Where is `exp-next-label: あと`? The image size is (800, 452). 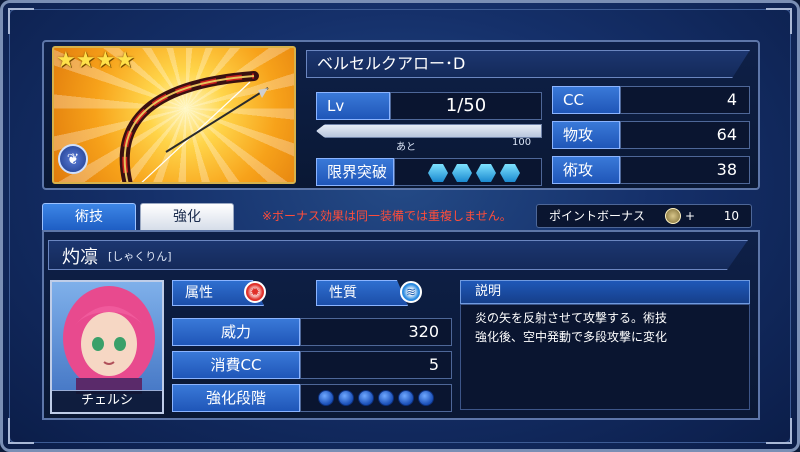 exp-next-label: あと is located at coordinates (406, 147).